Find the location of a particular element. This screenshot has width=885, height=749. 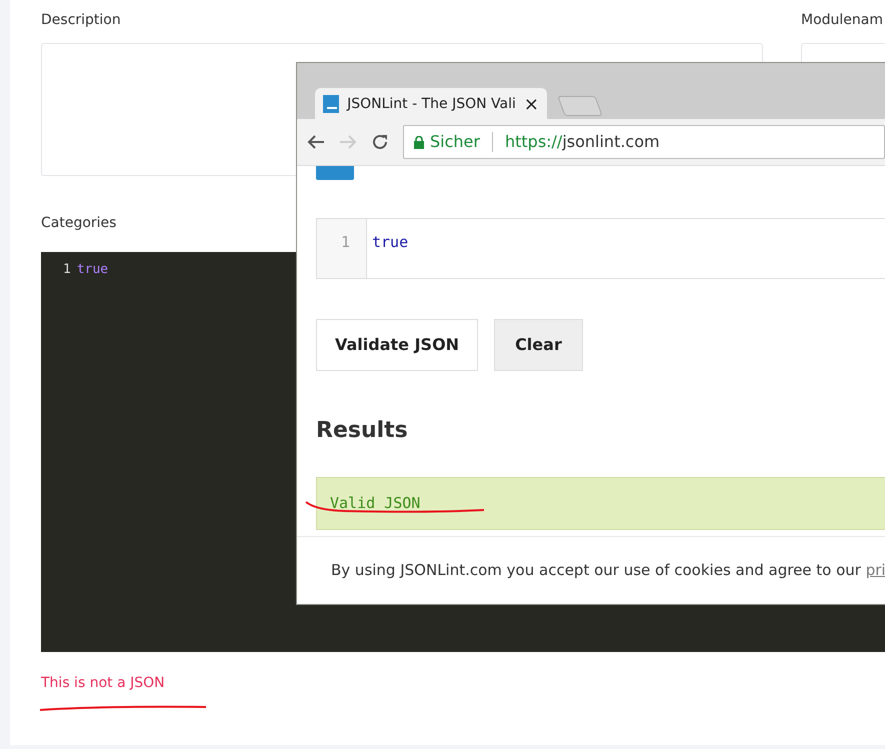

lock-icon is located at coordinates (419, 142).